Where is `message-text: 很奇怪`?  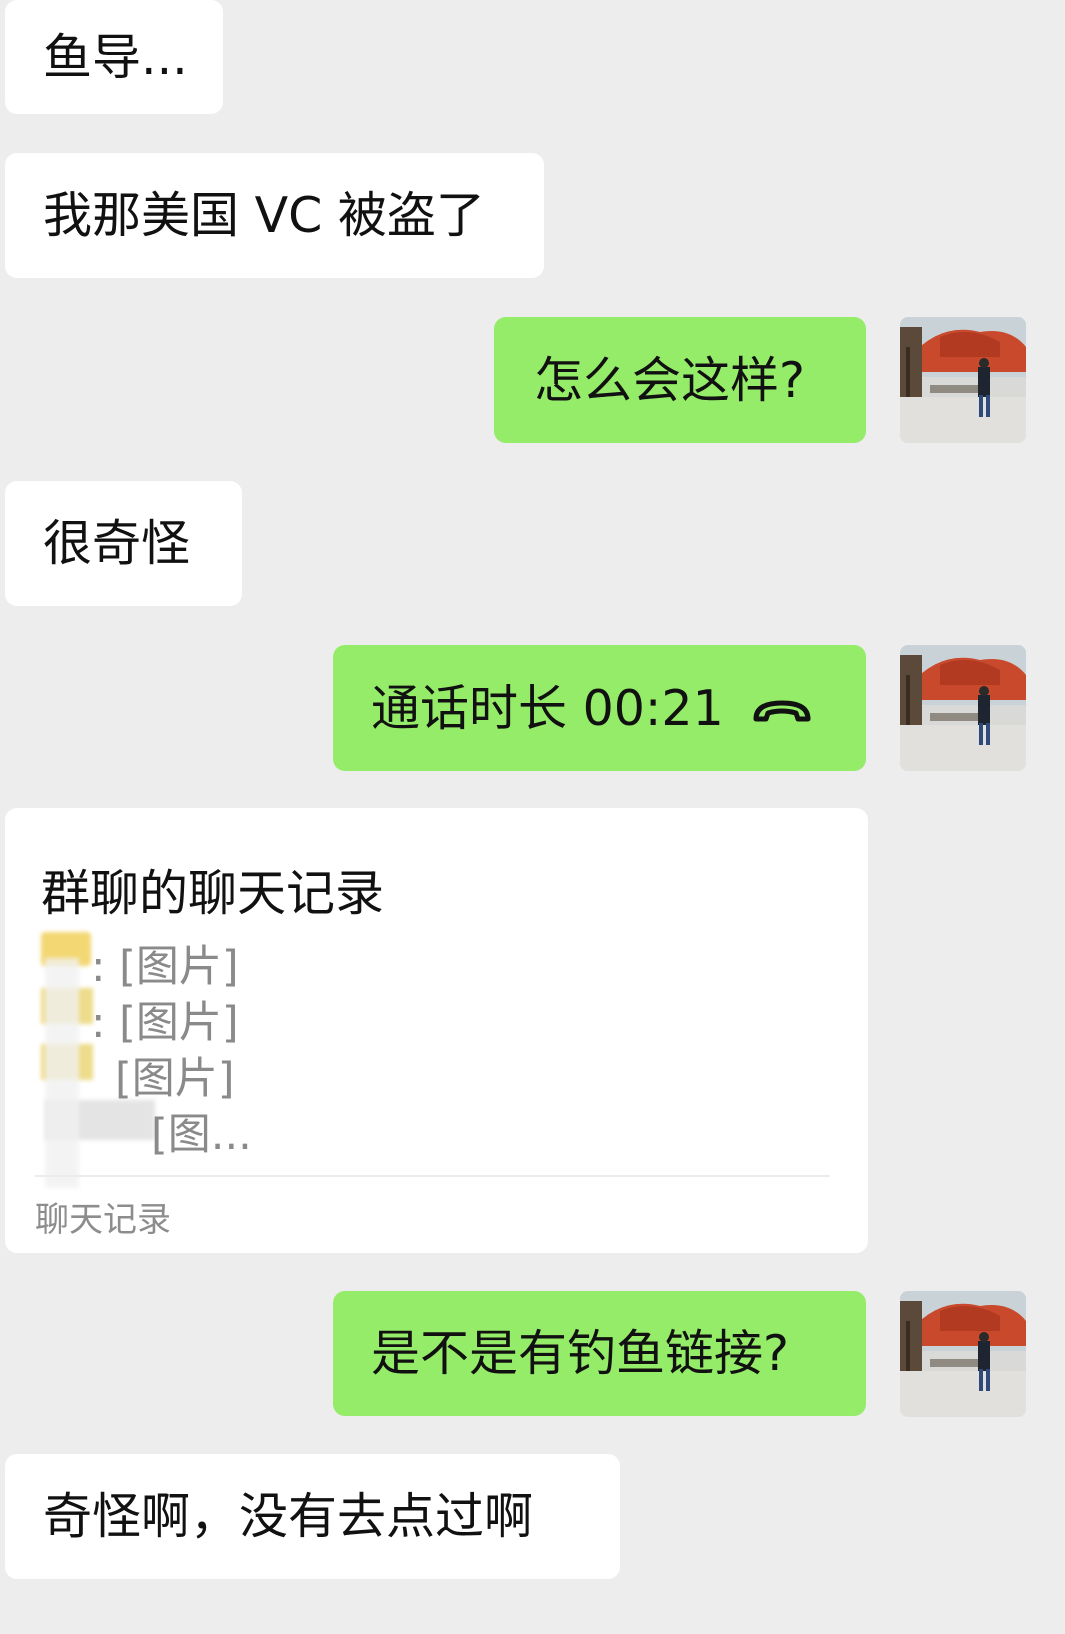
message-text: 很奇怪 is located at coordinates (117, 543).